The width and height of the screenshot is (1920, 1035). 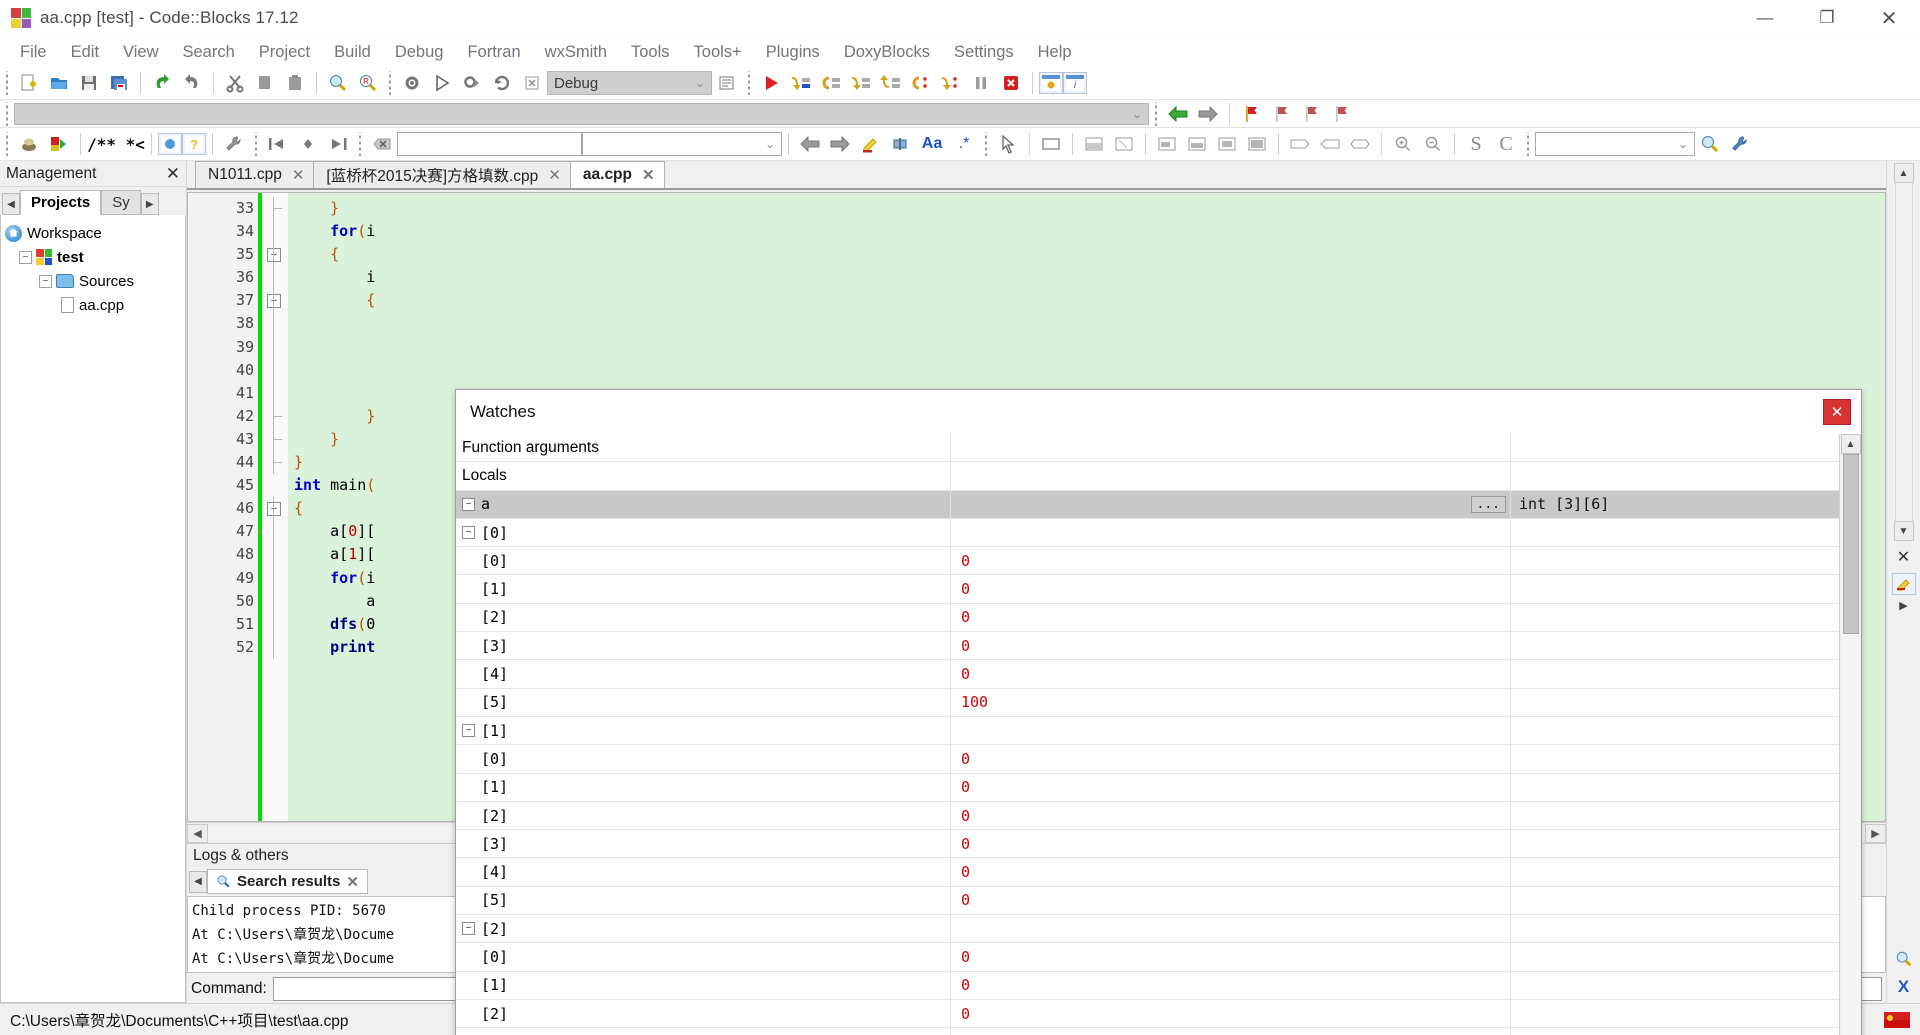 I want to click on paste-icon, so click(x=295, y=83).